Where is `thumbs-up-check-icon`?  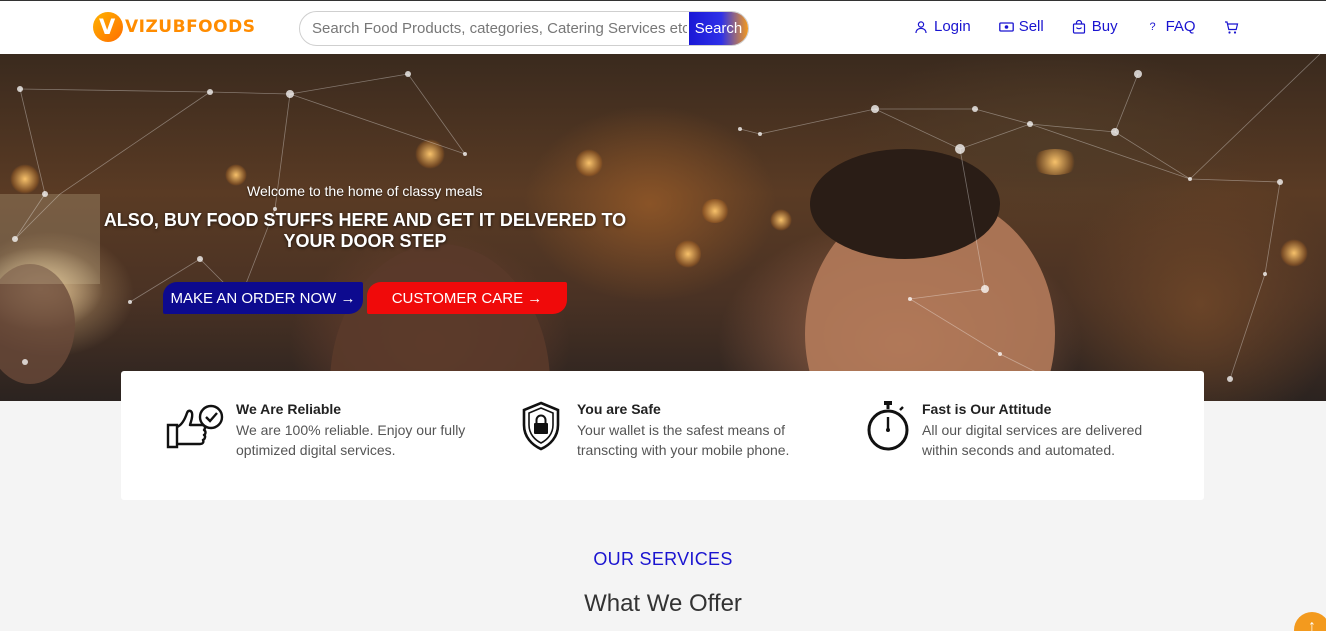
thumbs-up-check-icon is located at coordinates (196, 427).